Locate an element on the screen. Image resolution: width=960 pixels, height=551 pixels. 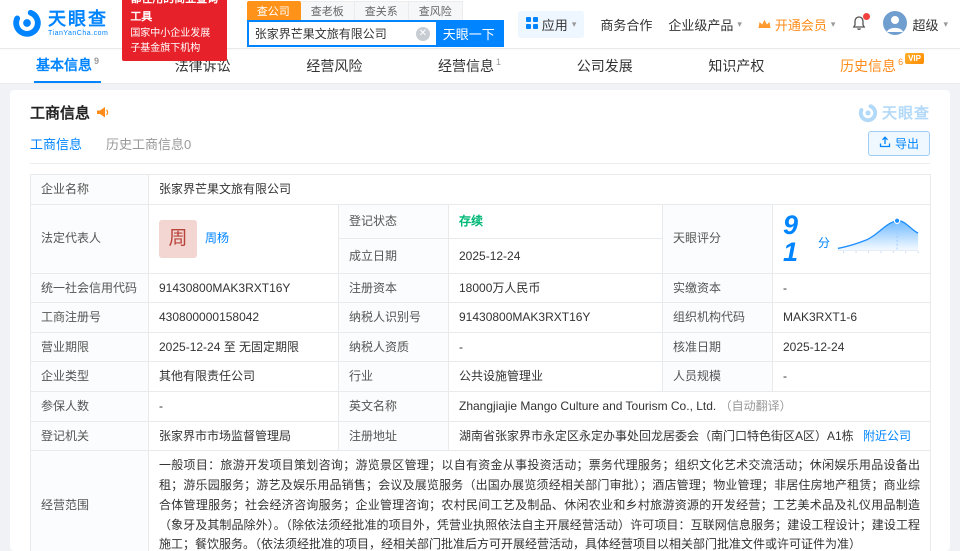
search-block: 查公司 查老板 查关系 查风险 ✕ 天眼一下 is located at coordinates (375, 24).